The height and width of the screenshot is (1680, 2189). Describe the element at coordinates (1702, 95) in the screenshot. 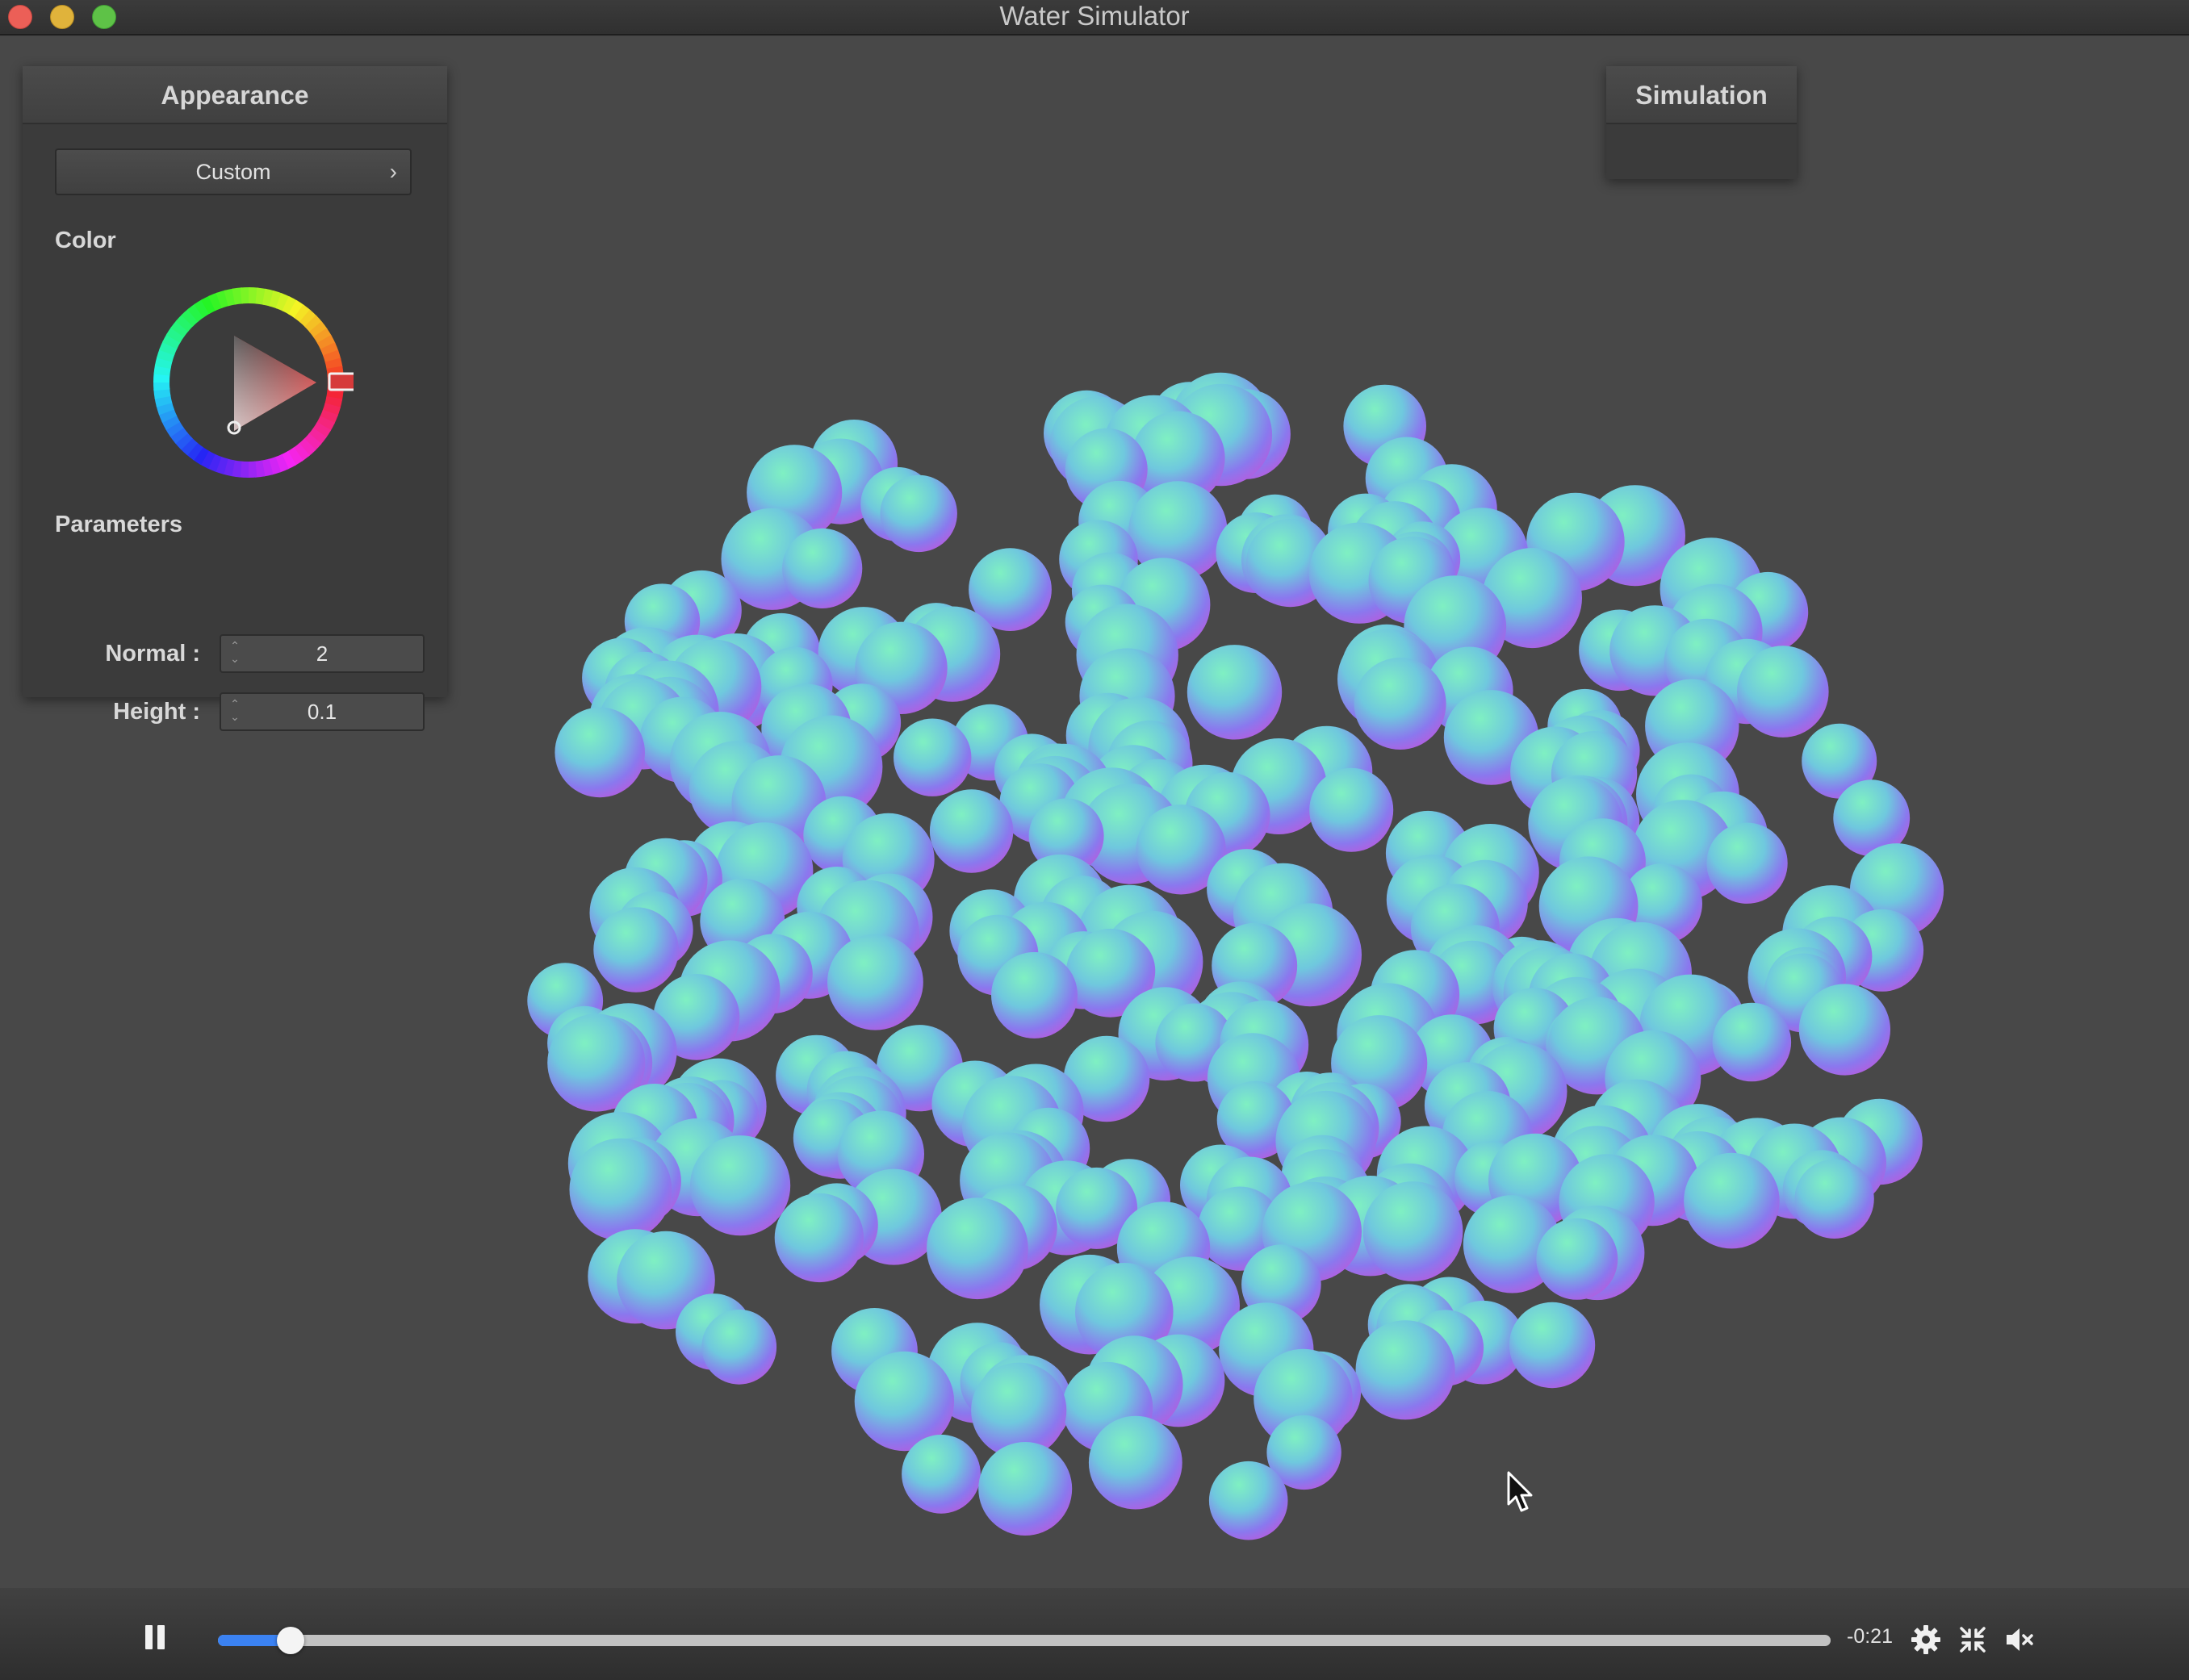

I see `simulation-panel-title: Simulation` at that location.